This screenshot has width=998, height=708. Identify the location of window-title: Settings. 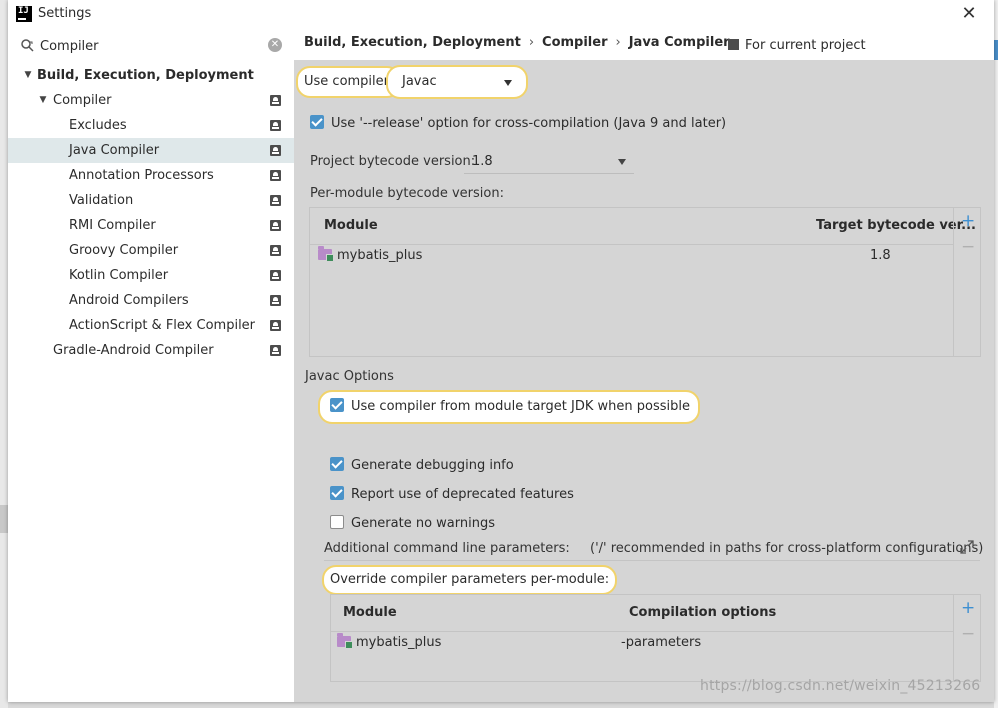
(65, 13).